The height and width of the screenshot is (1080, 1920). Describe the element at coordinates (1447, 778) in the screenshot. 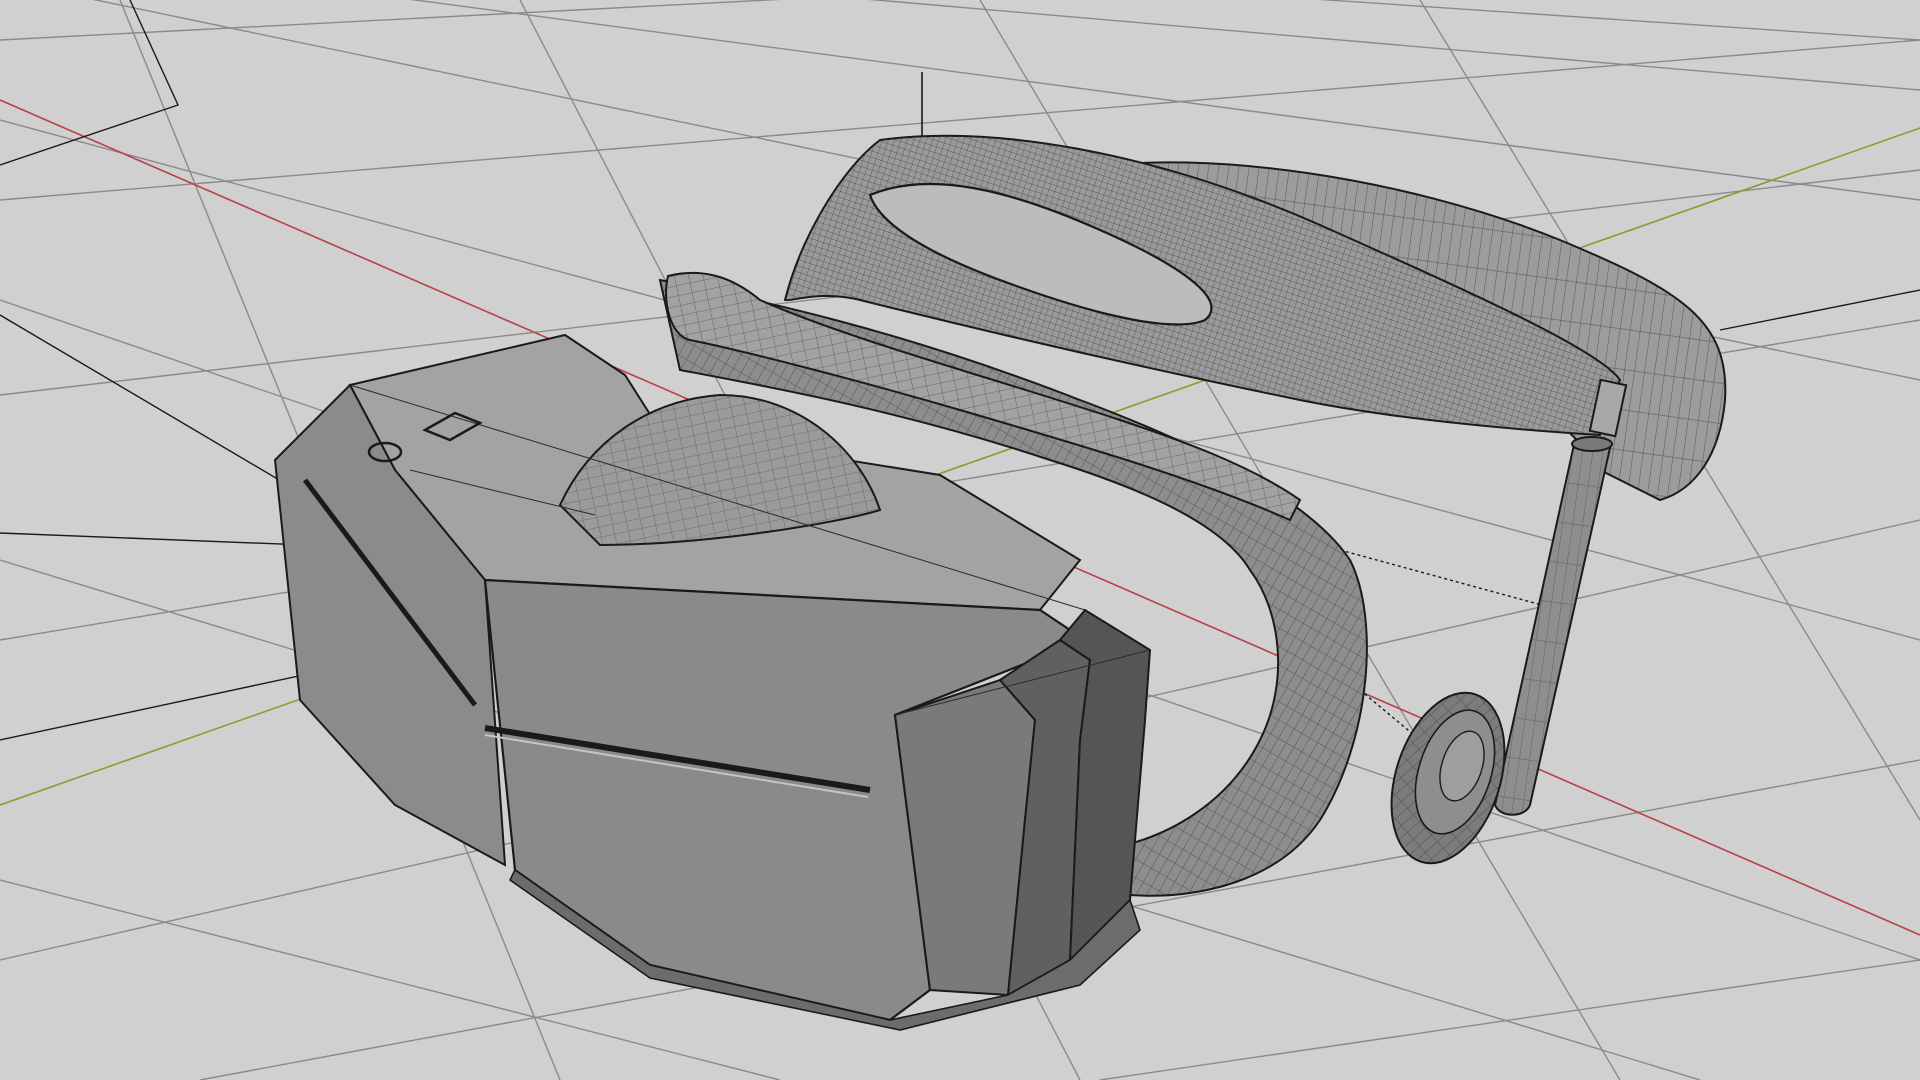

I see `earpiece` at that location.